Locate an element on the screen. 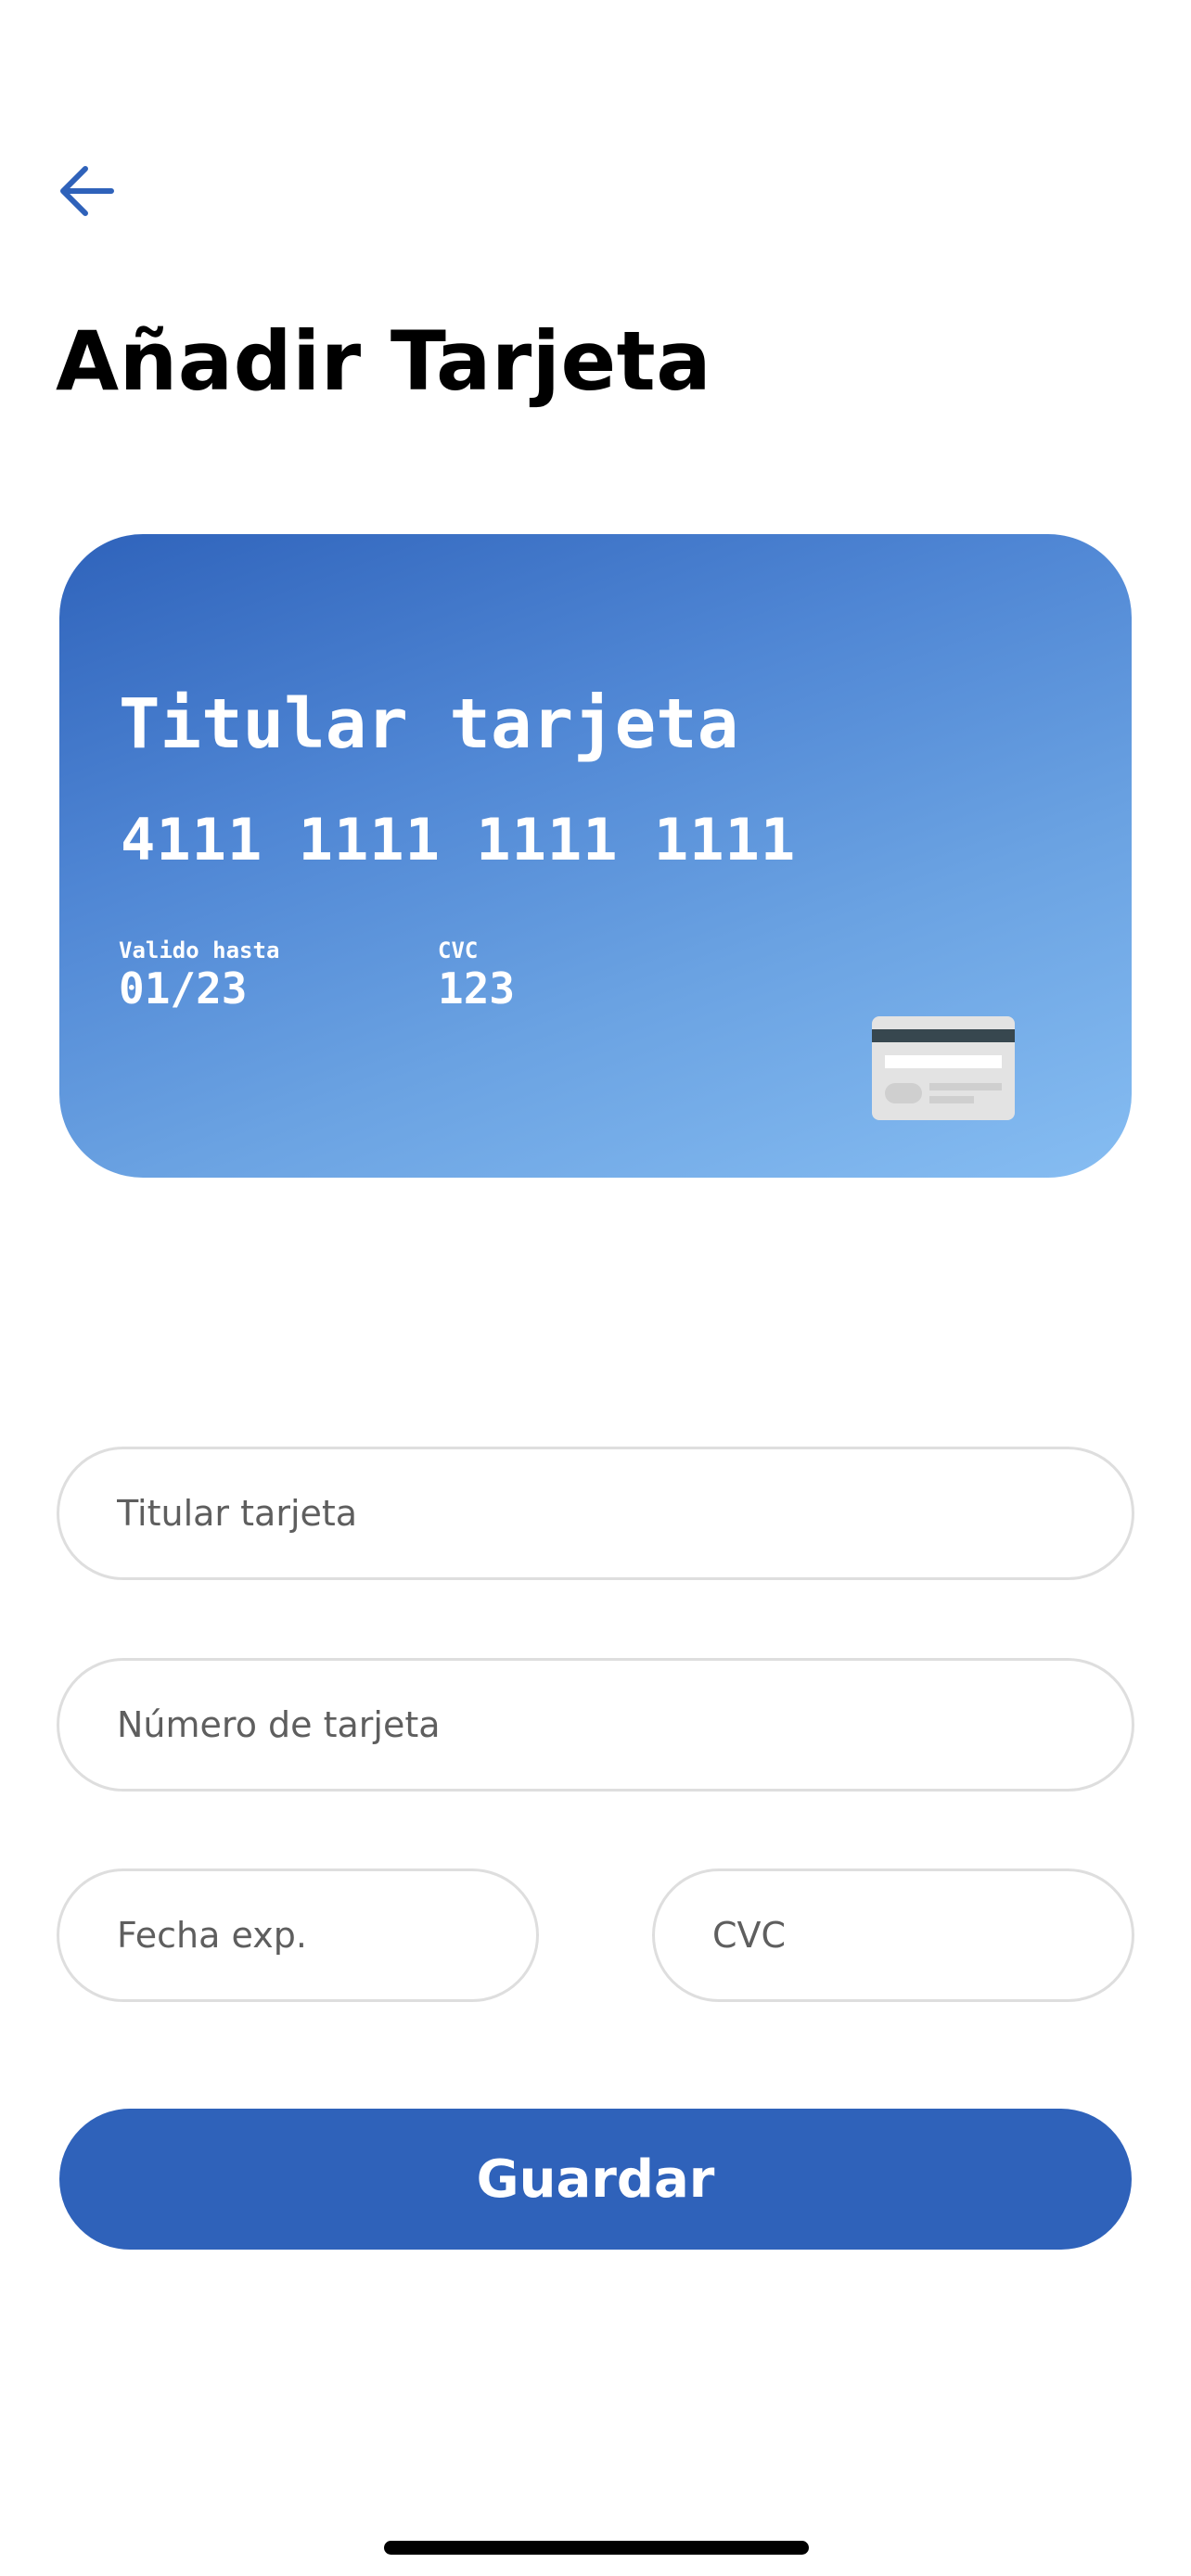 This screenshot has height=2576, width=1191. page-title: Añadir Tarjeta is located at coordinates (384, 361).